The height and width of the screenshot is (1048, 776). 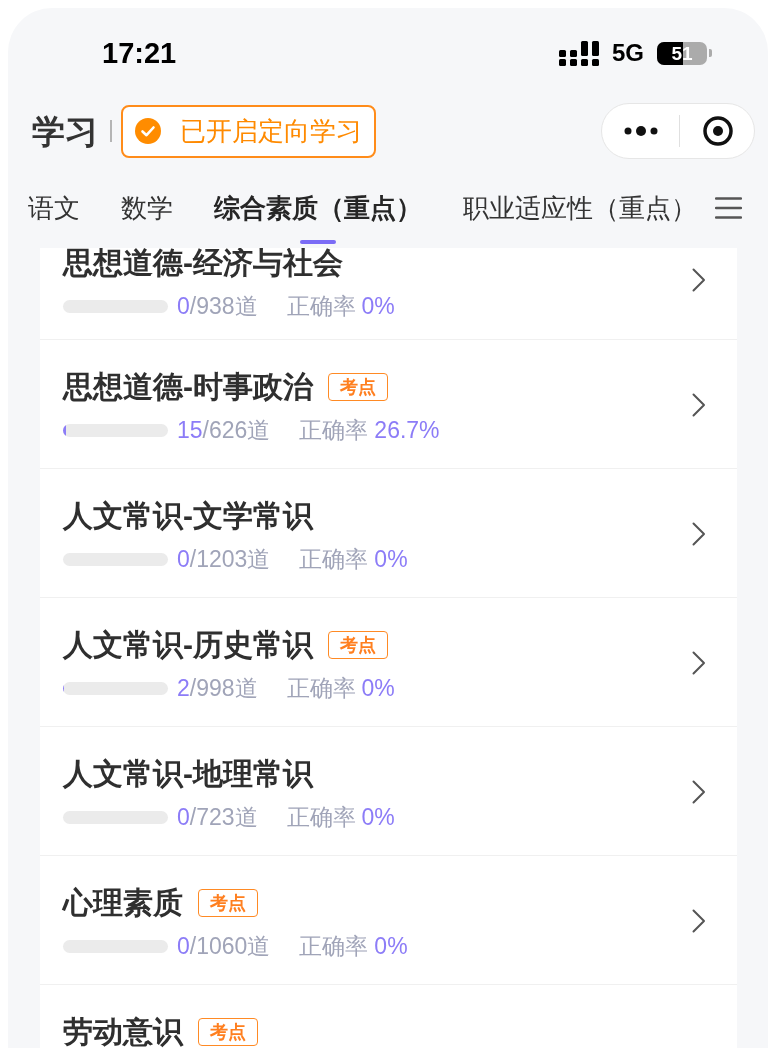 What do you see at coordinates (224, 430) in the screenshot?
I see `question-count: 15/626道` at bounding box center [224, 430].